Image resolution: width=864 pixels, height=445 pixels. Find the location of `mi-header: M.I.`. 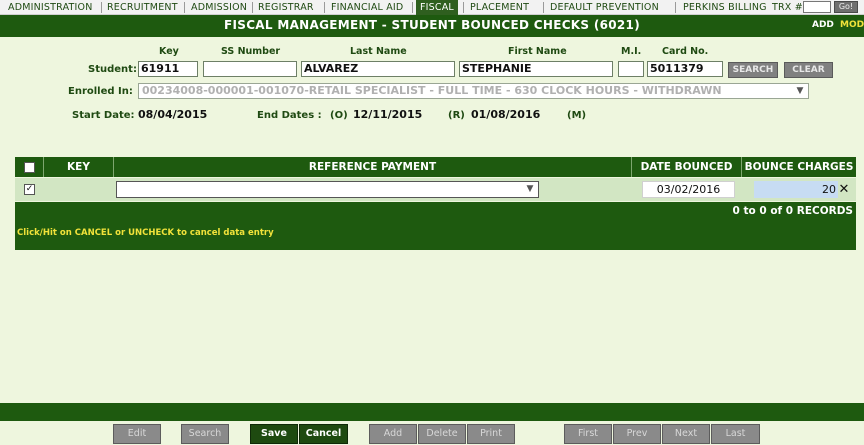

mi-header: M.I. is located at coordinates (631, 51).